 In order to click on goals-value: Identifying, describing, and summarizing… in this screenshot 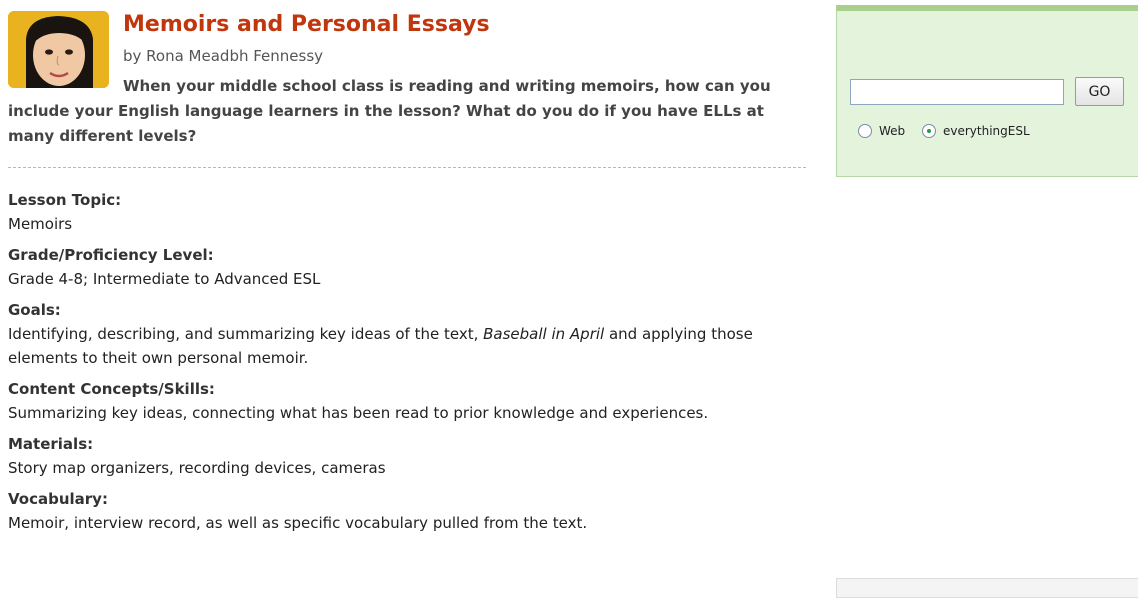, I will do `click(408, 346)`.